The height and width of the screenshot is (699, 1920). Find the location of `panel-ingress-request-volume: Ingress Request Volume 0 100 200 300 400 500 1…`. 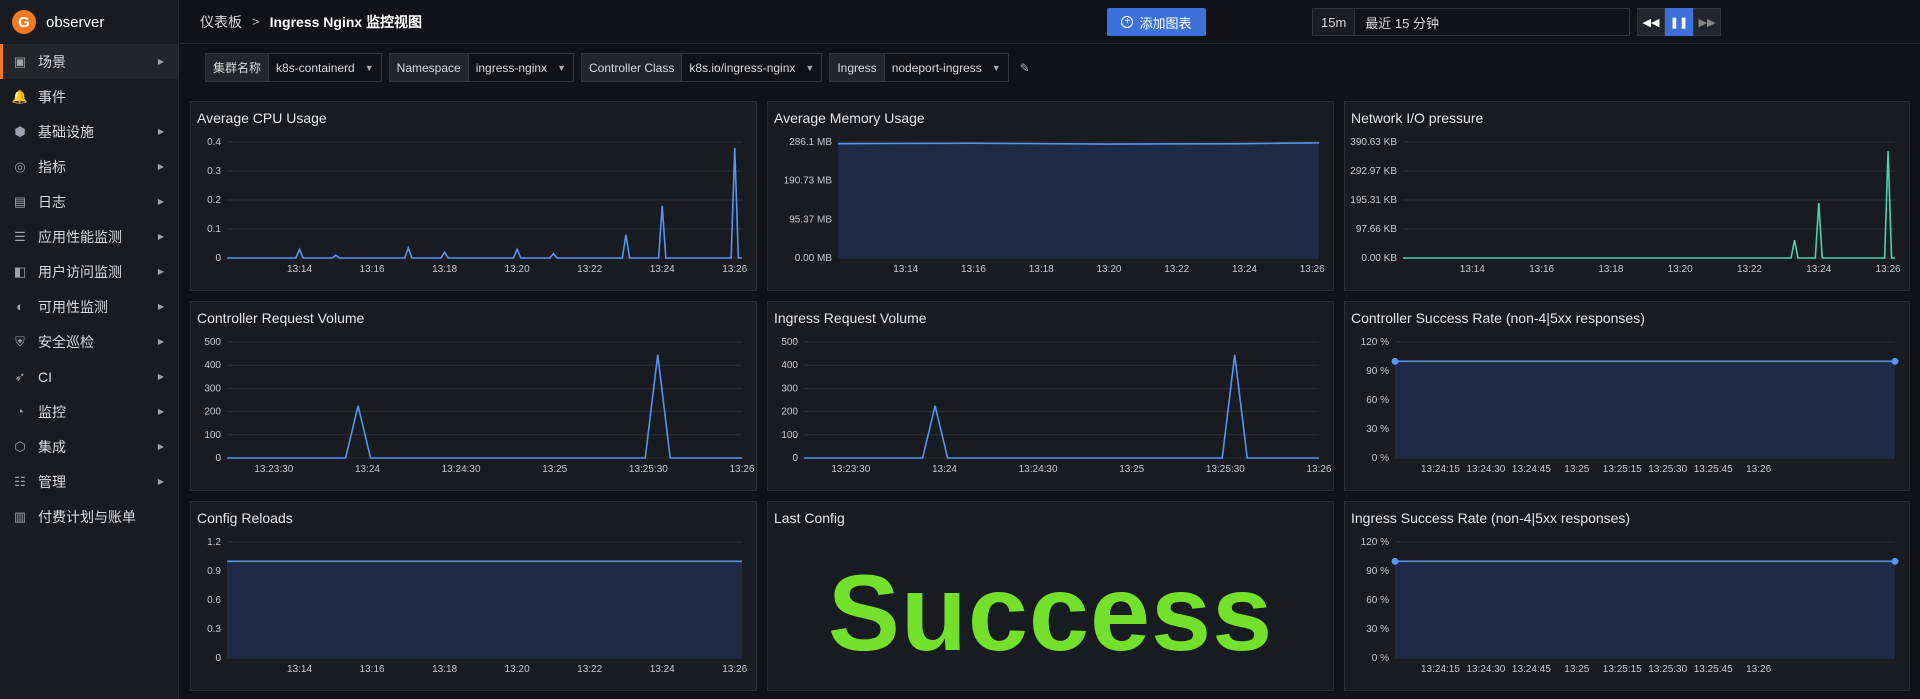

panel-ingress-request-volume: Ingress Request Volume 0 100 200 300 400 500 1… is located at coordinates (1050, 396).